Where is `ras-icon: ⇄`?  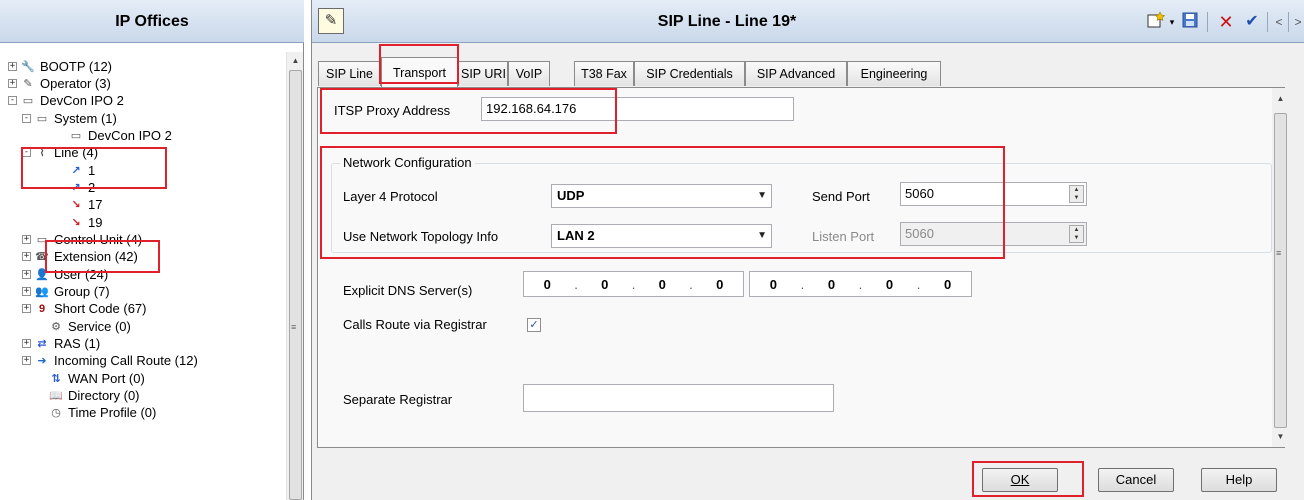 ras-icon: ⇄ is located at coordinates (42, 343).